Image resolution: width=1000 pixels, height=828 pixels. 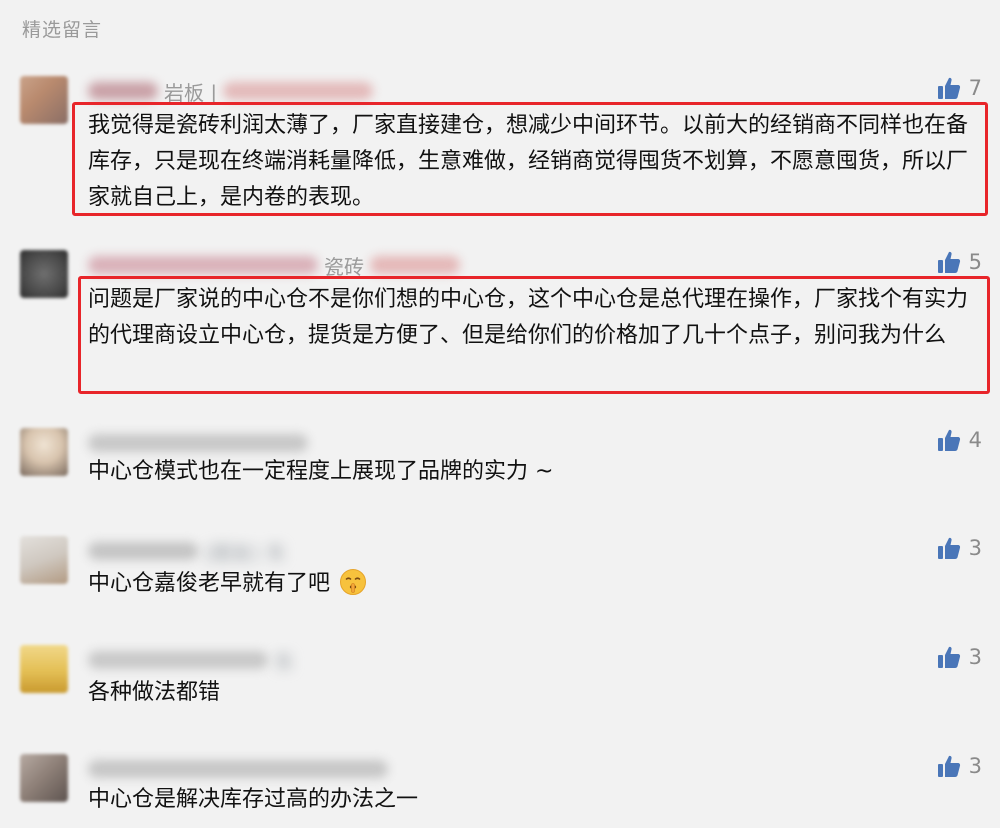 What do you see at coordinates (191, 660) in the screenshot?
I see `comment-nickname: 东` at bounding box center [191, 660].